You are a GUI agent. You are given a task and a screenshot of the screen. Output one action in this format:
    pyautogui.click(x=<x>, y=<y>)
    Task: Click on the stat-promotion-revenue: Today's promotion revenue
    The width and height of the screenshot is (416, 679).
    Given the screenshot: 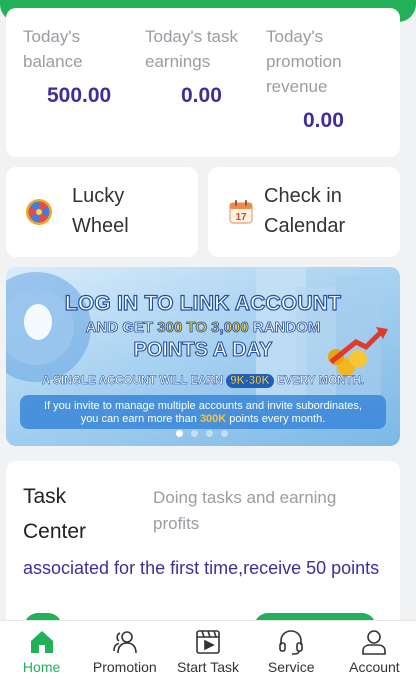 What is the action you would take?
    pyautogui.click(x=321, y=61)
    